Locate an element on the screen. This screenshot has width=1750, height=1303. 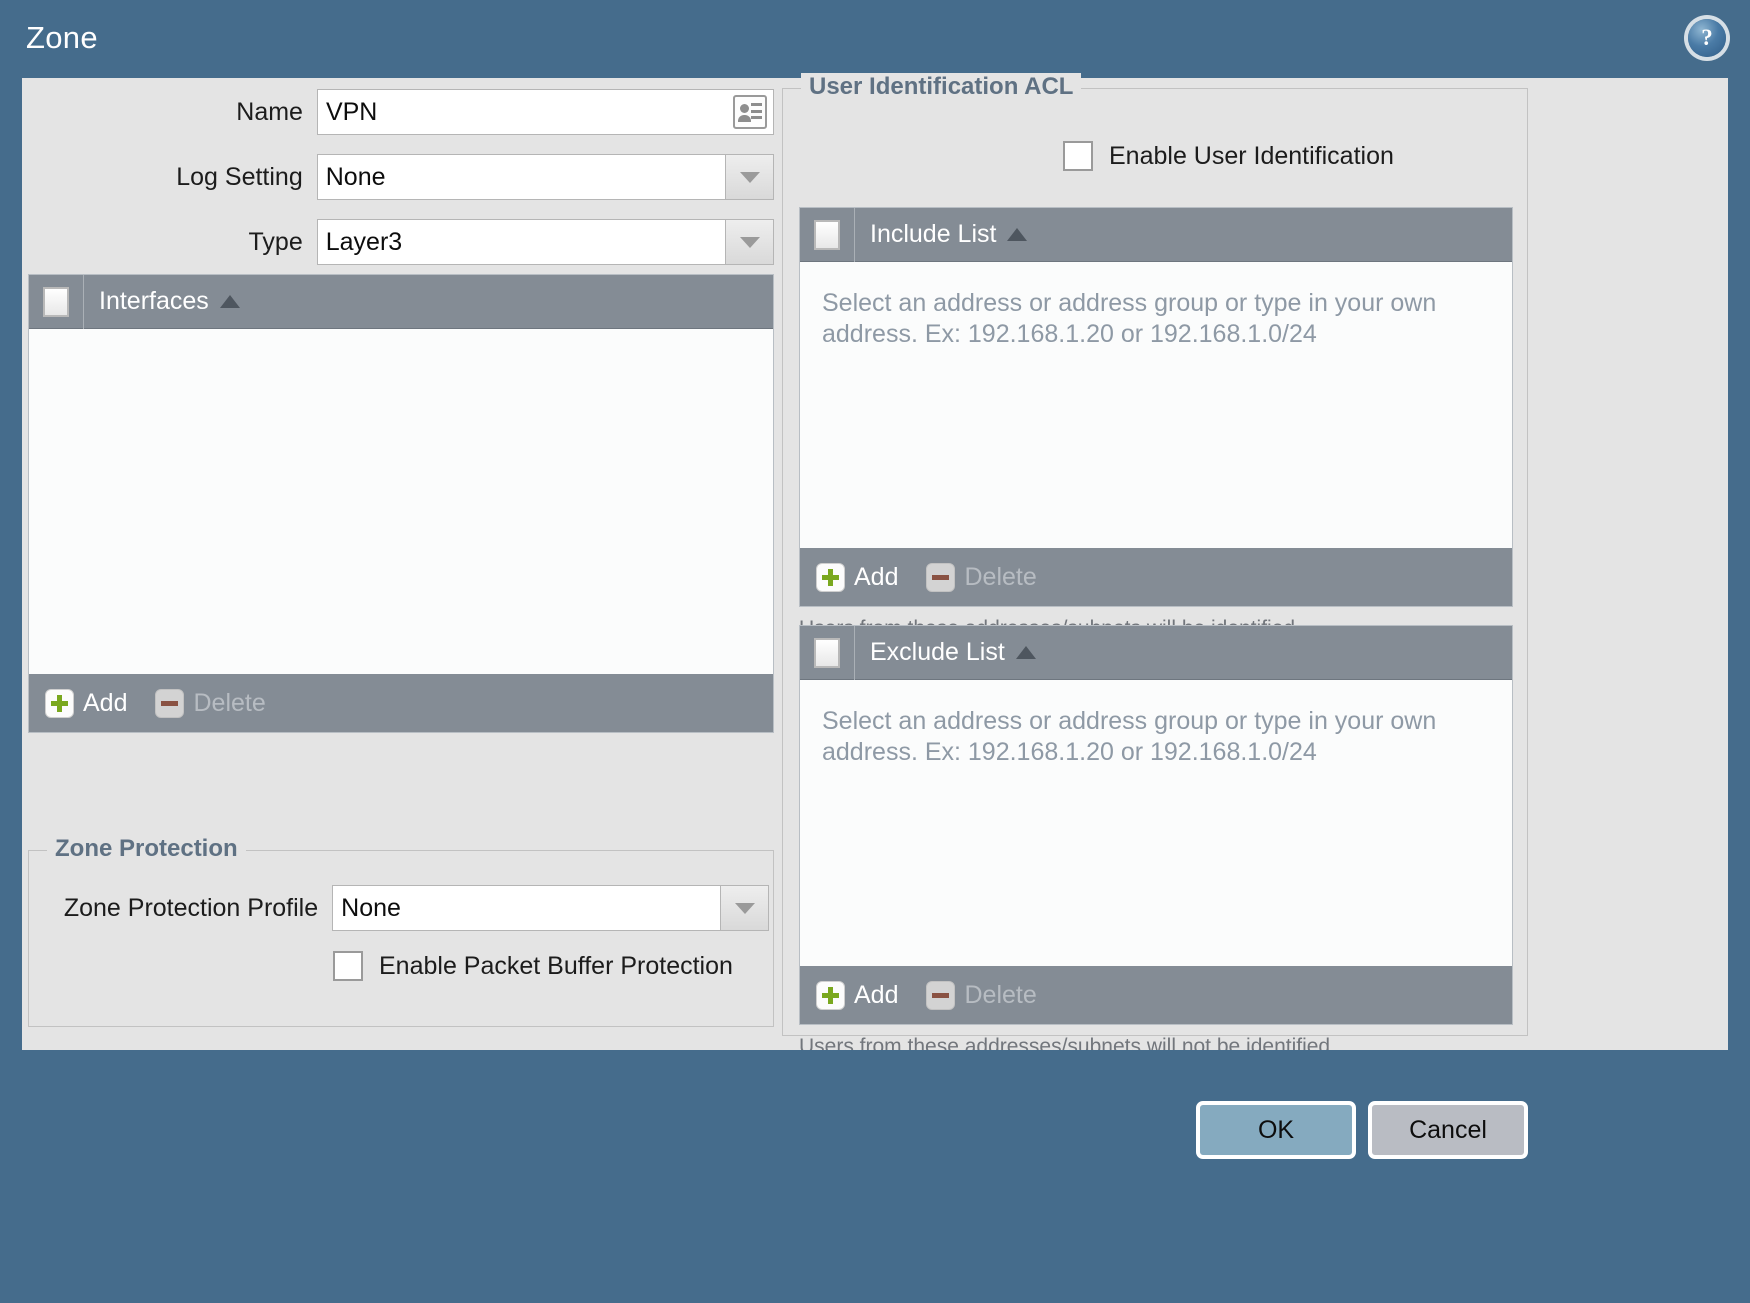
include-list-delete-label: Delete is located at coordinates (1000, 576).